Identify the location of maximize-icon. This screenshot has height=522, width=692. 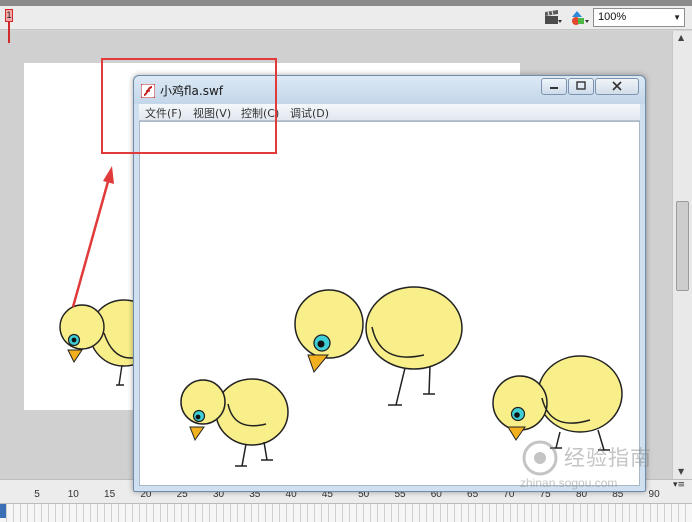
(581, 85).